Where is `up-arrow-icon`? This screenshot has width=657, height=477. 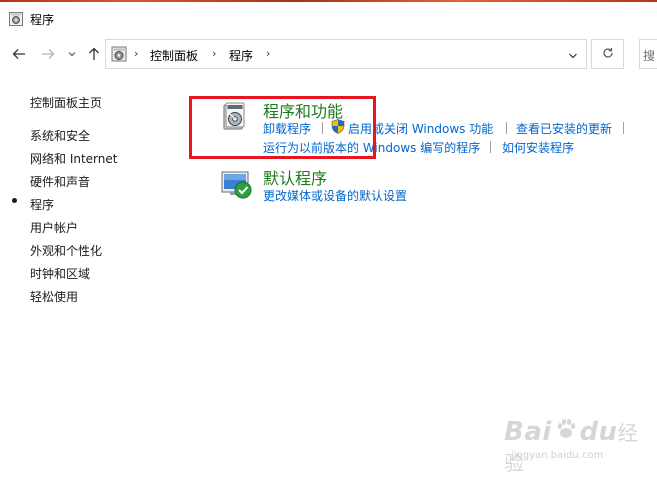 up-arrow-icon is located at coordinates (94, 54).